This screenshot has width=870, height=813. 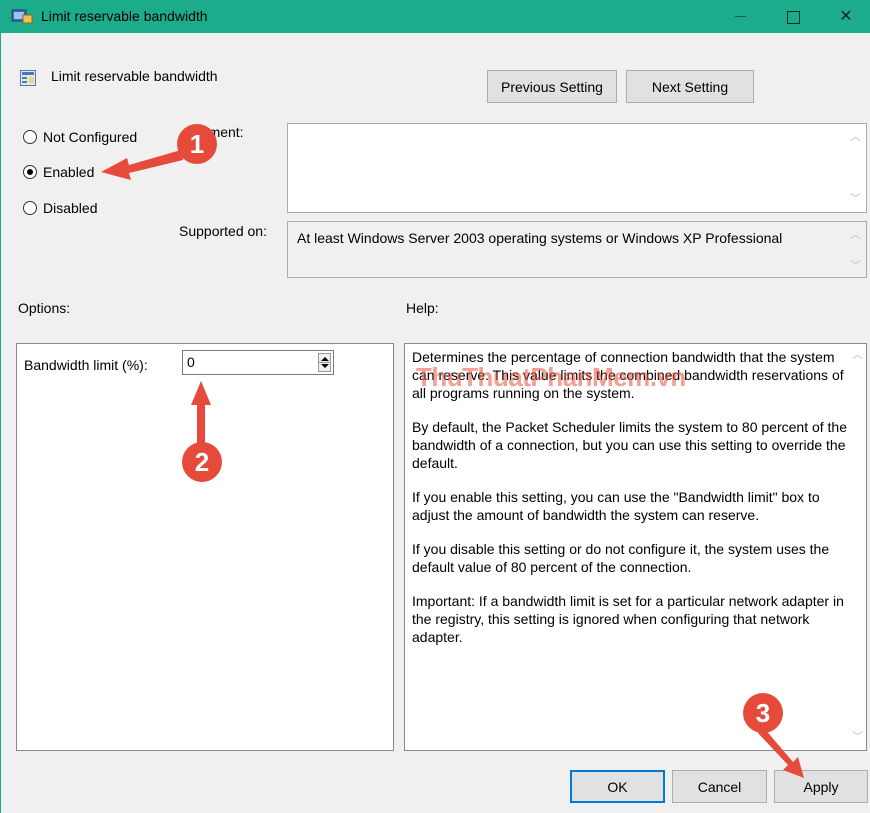 What do you see at coordinates (617, 786) in the screenshot?
I see `ok-button: OK` at bounding box center [617, 786].